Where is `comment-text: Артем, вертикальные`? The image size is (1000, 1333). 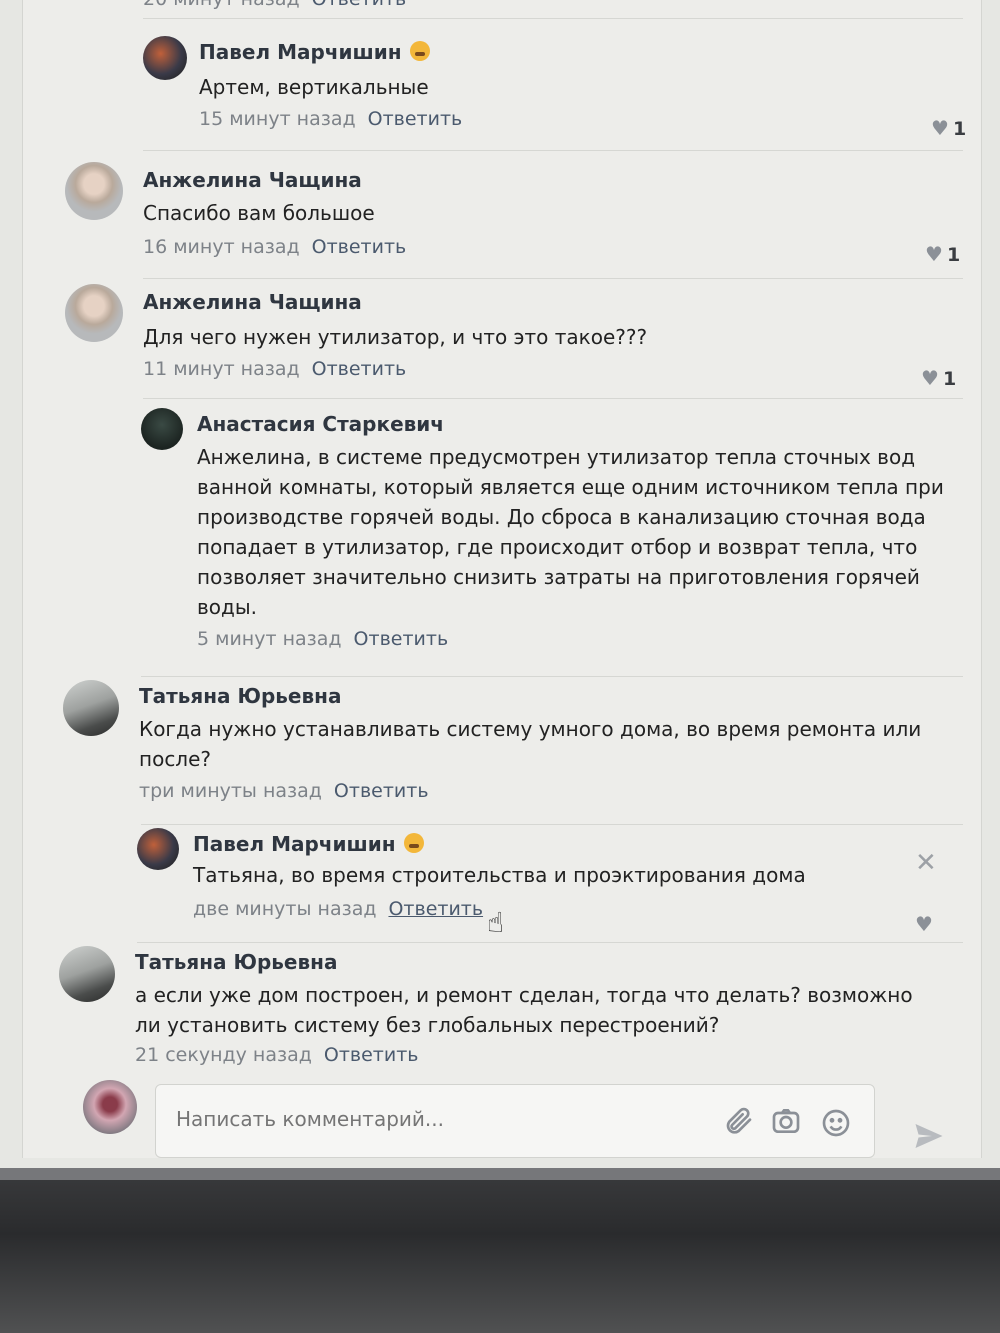
comment-text: Артем, вертикальные is located at coordinates (314, 87).